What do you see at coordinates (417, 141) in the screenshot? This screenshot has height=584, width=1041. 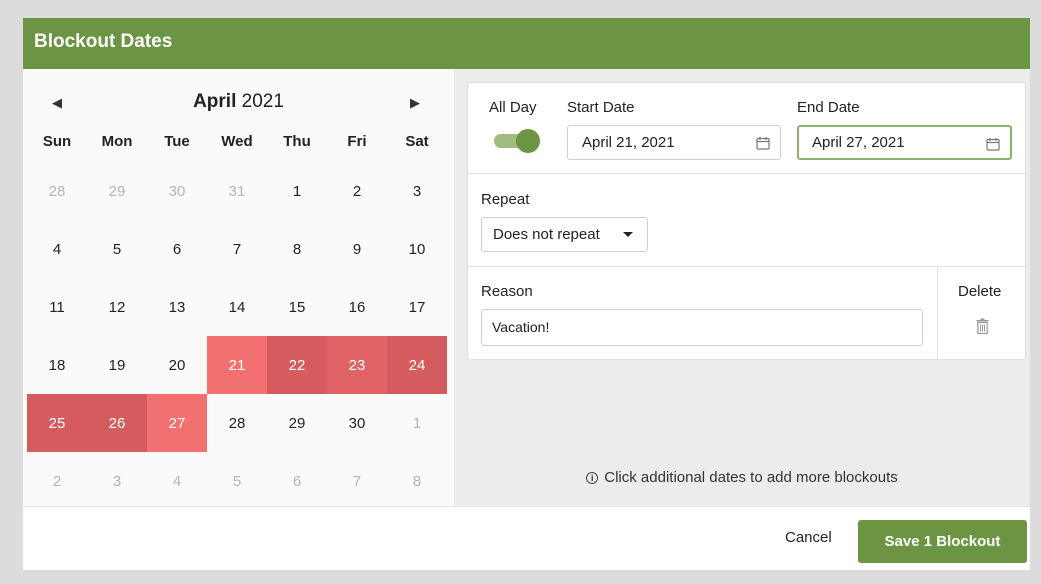 I see `weekday-label: Sat` at bounding box center [417, 141].